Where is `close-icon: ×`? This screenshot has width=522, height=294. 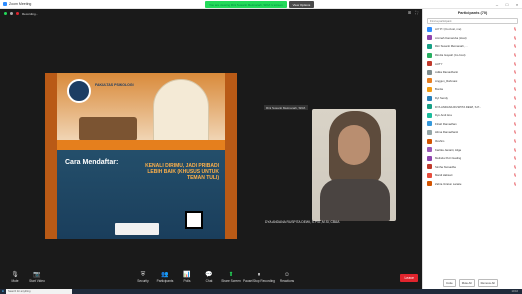
close-icon: × is located at coordinates (517, 4).